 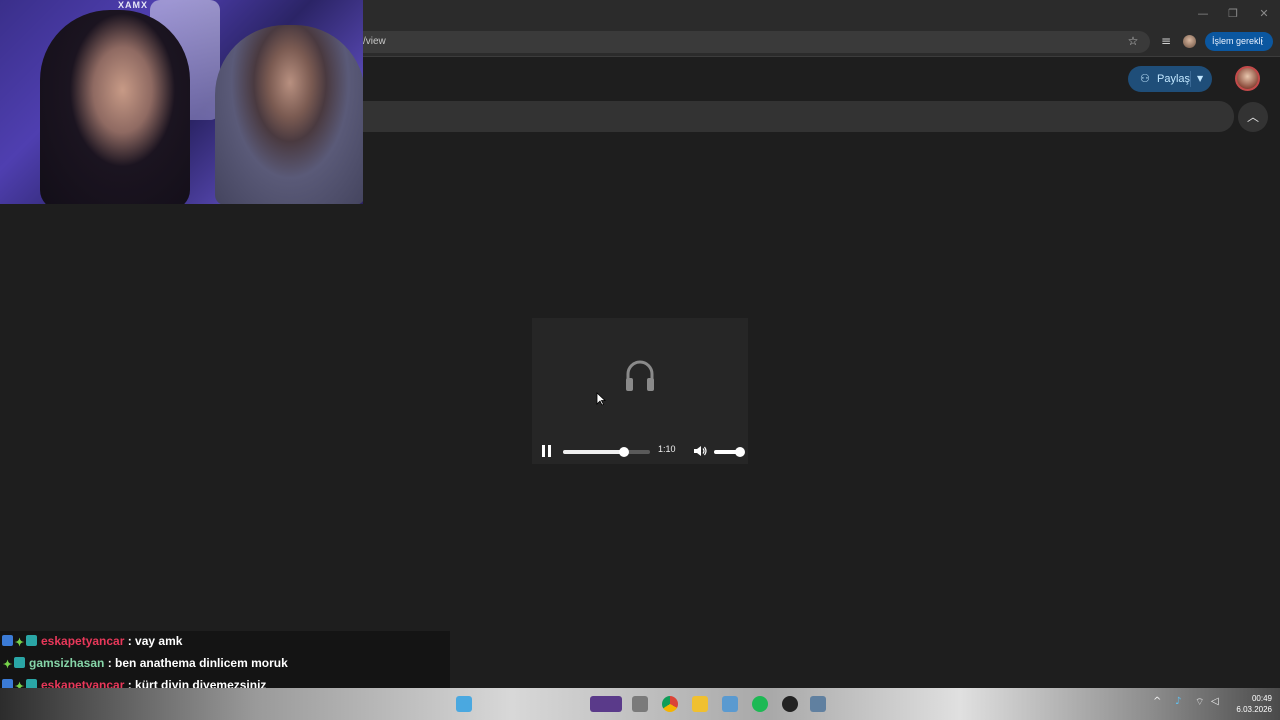 I want to click on volume-slider, so click(x=729, y=452).